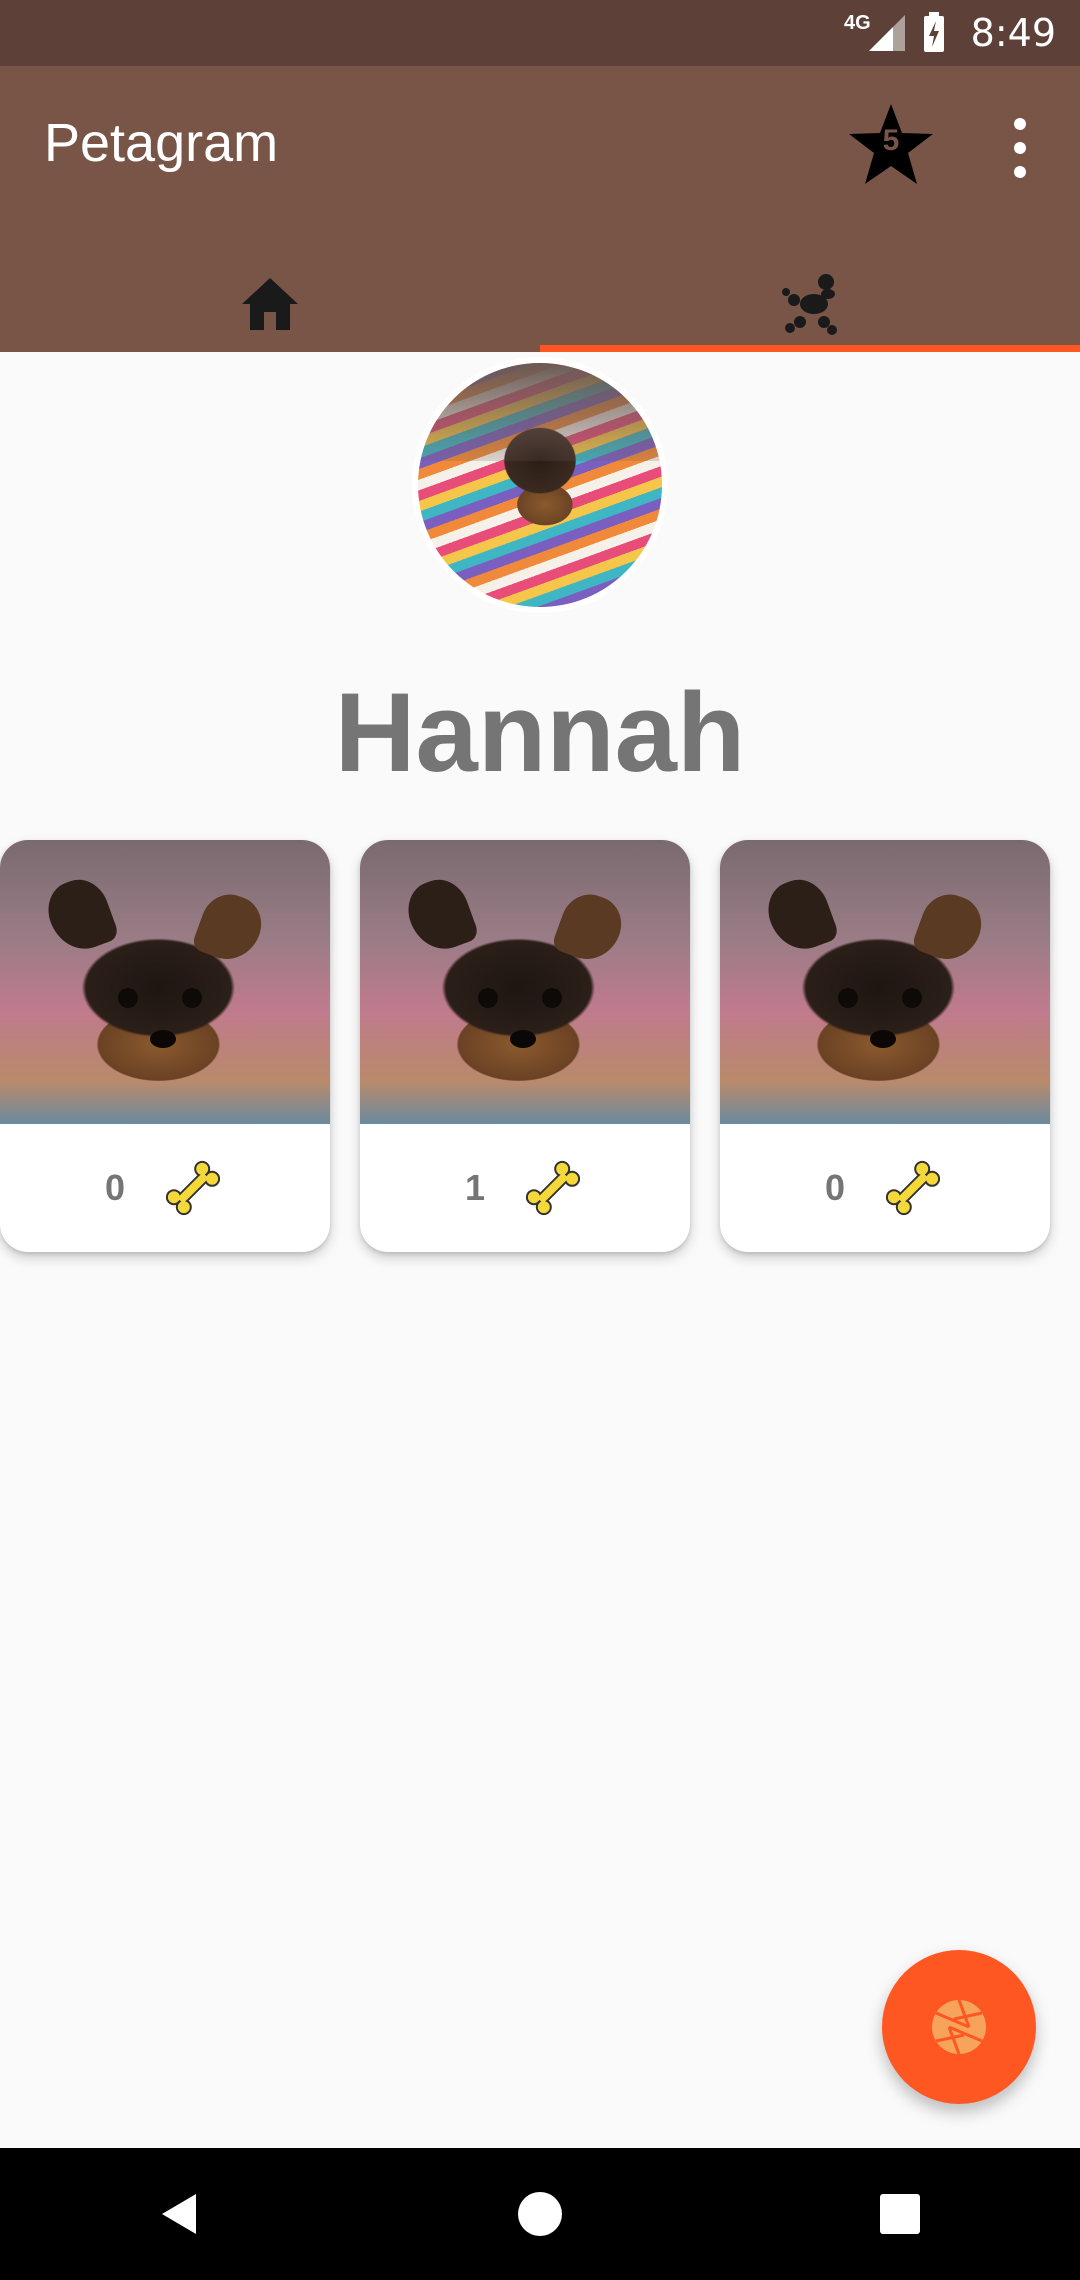 The width and height of the screenshot is (1080, 2280). What do you see at coordinates (933, 32) in the screenshot?
I see `battery-charging-icon` at bounding box center [933, 32].